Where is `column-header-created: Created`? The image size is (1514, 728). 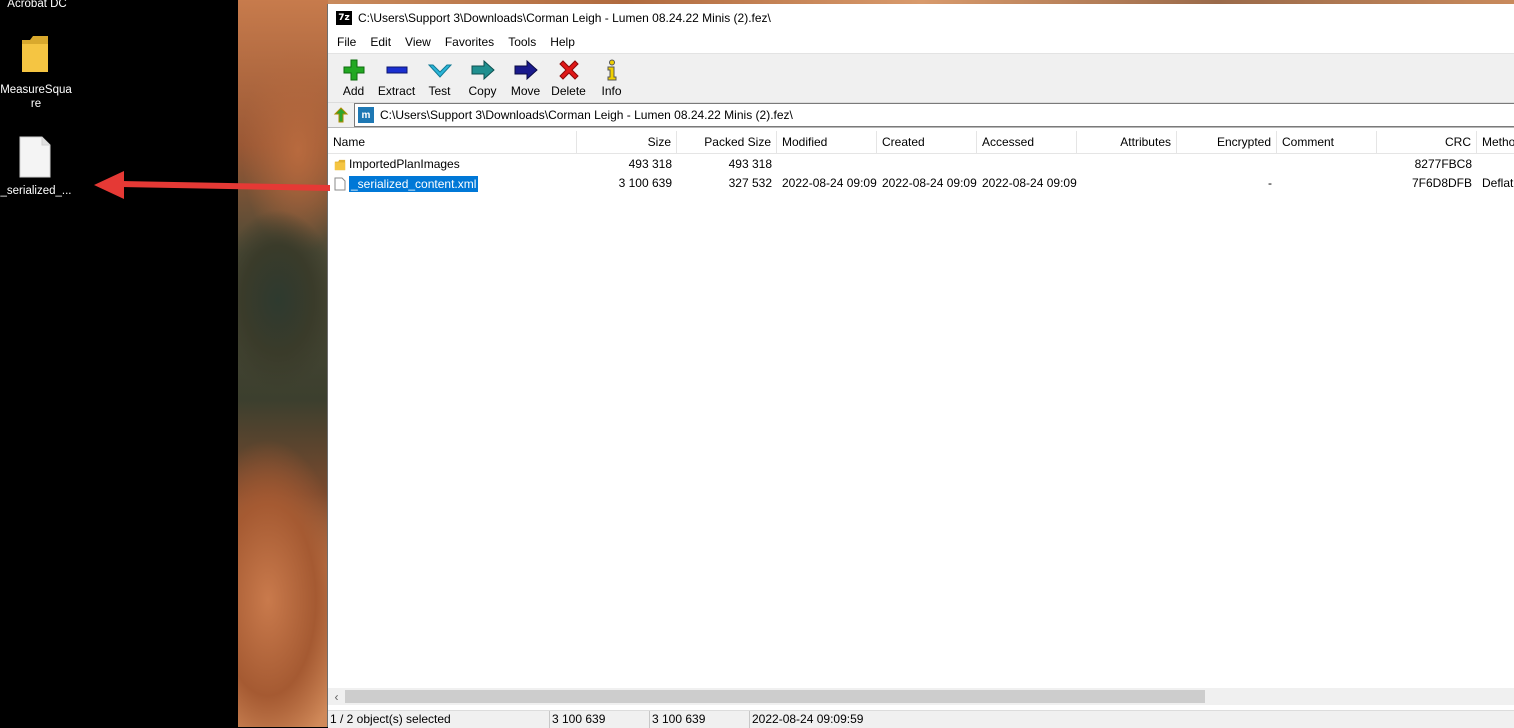
column-header-created: Created is located at coordinates (927, 142).